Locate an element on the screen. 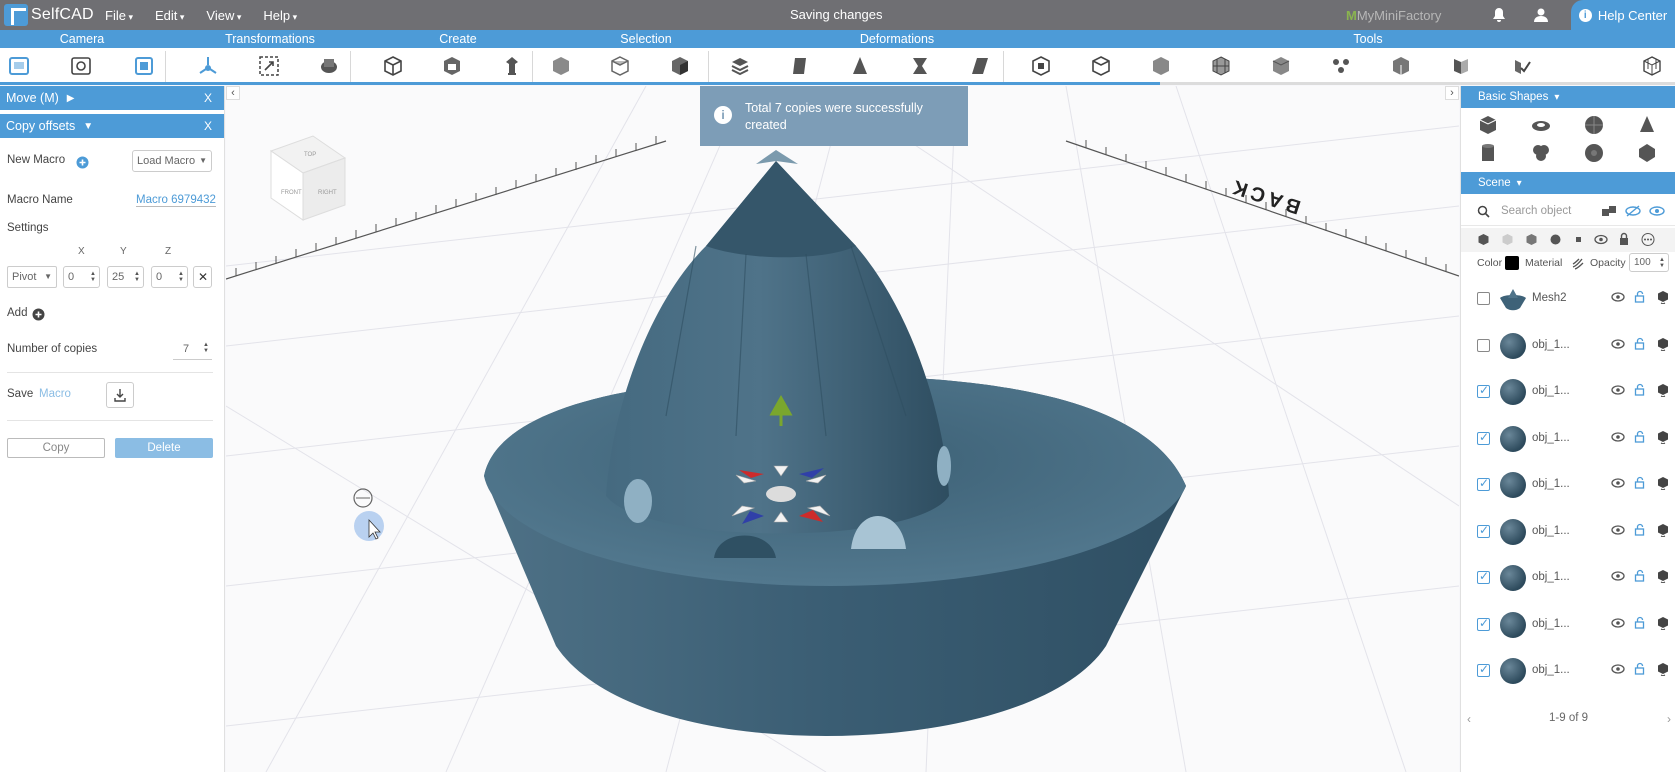  filter-sphere-icon is located at coordinates (1555, 239).